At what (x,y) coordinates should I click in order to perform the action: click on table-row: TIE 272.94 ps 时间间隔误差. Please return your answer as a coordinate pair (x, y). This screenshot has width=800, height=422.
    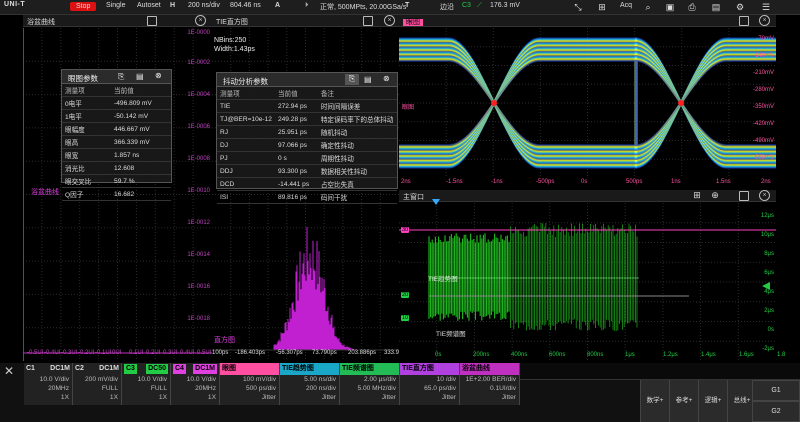
    Looking at the image, I should click on (307, 106).